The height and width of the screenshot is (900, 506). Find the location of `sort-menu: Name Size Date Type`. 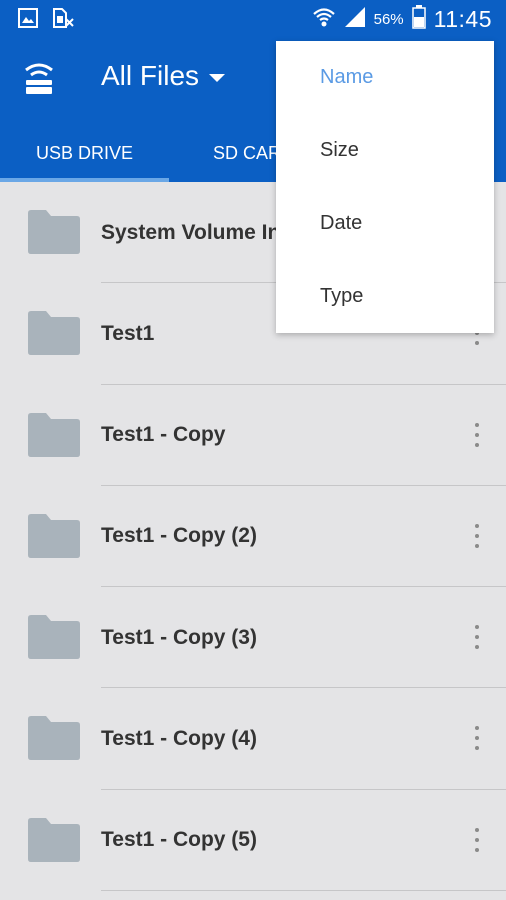

sort-menu: Name Size Date Type is located at coordinates (385, 187).